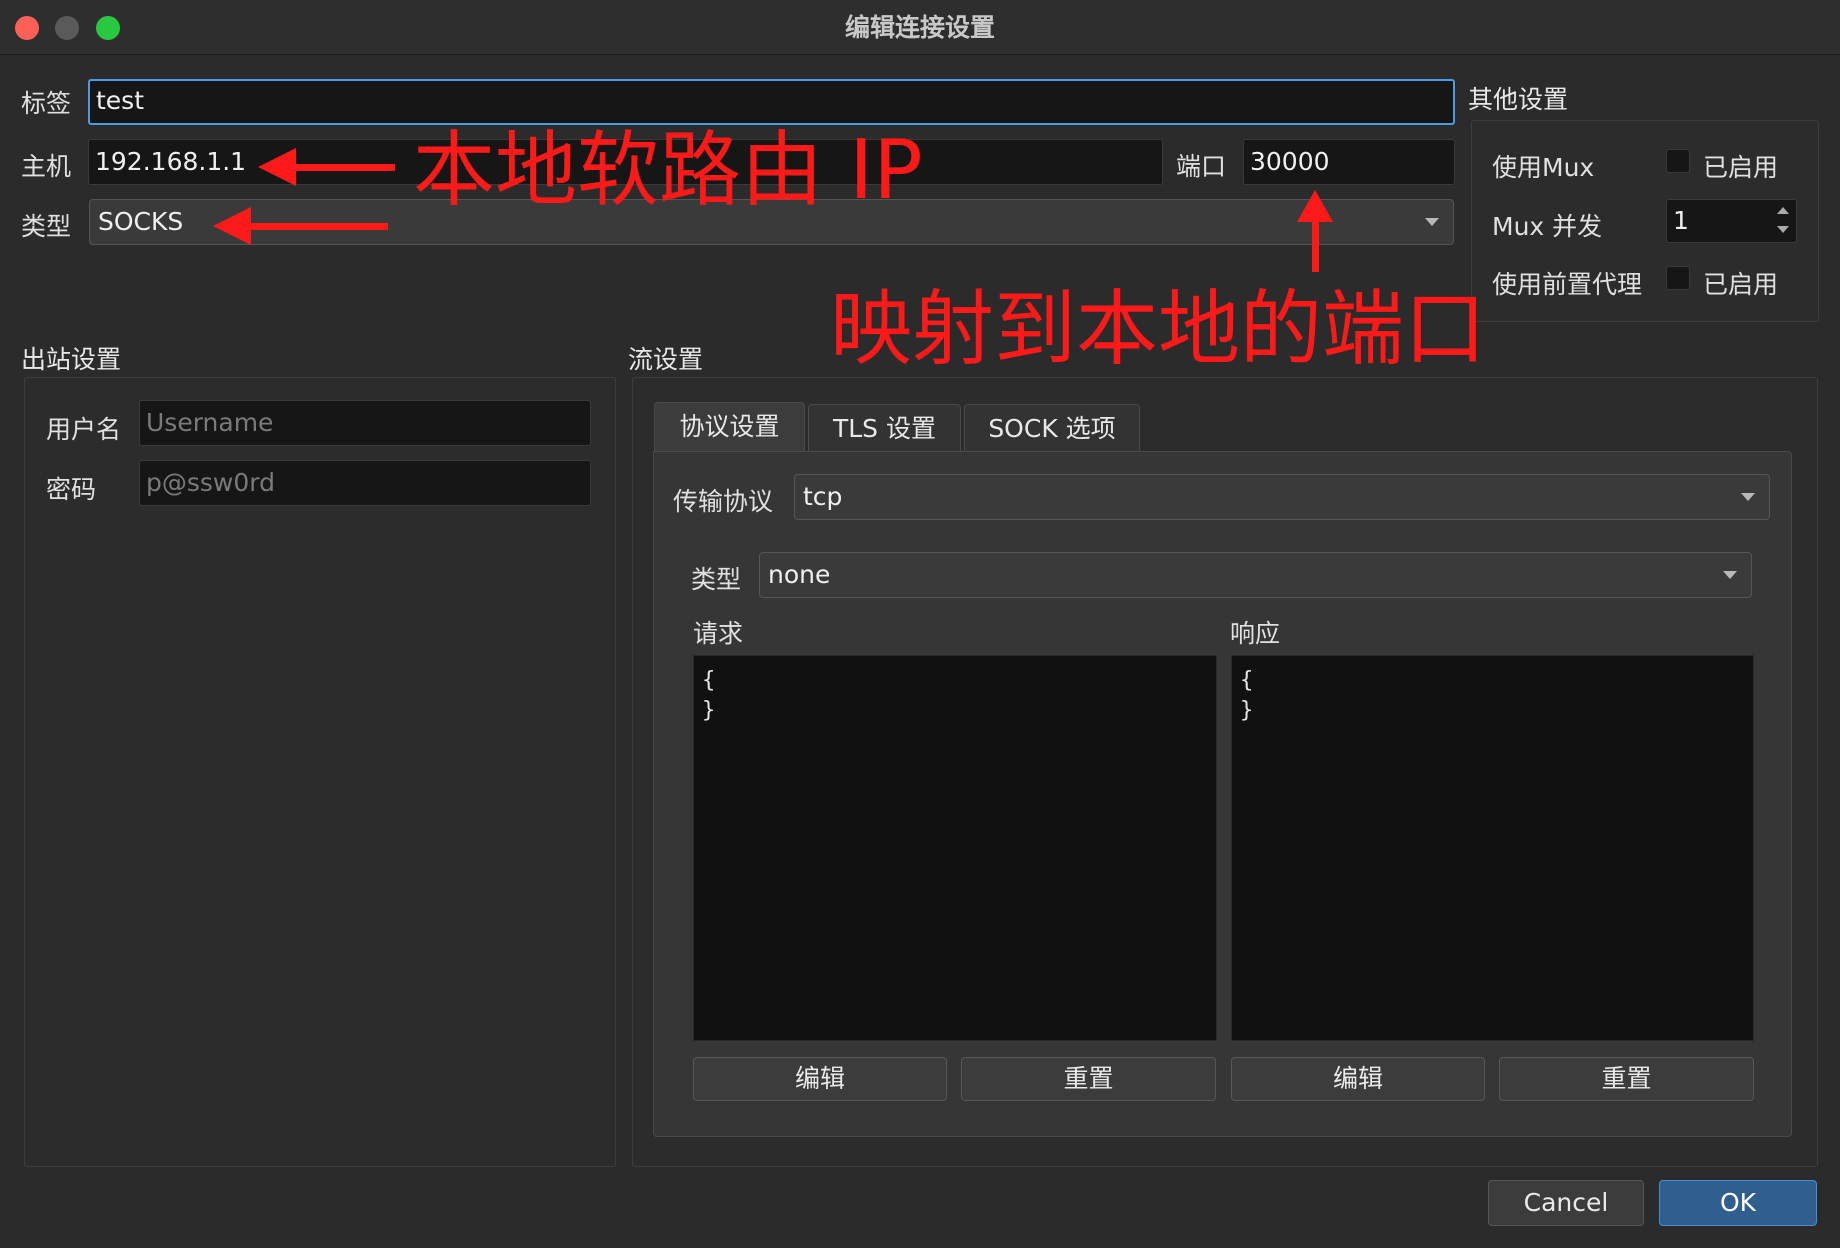 The width and height of the screenshot is (1840, 1248). Describe the element at coordinates (668, 170) in the screenshot. I see `host-annotation: 本地软路由 IP` at that location.